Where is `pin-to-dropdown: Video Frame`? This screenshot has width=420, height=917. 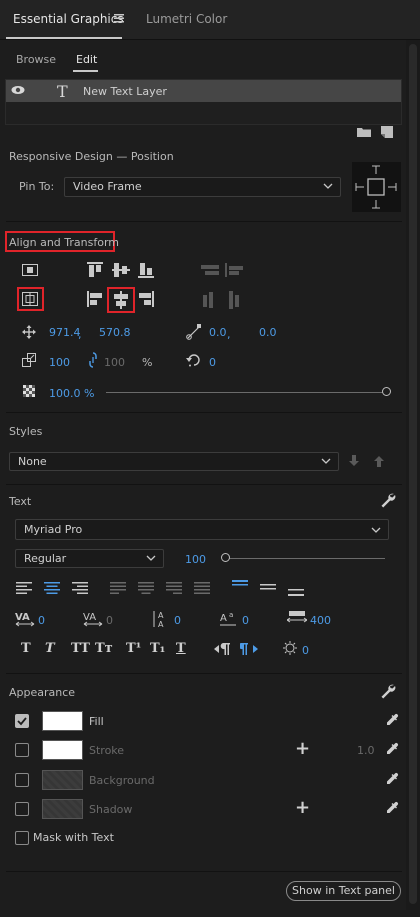 pin-to-dropdown: Video Frame is located at coordinates (202, 187).